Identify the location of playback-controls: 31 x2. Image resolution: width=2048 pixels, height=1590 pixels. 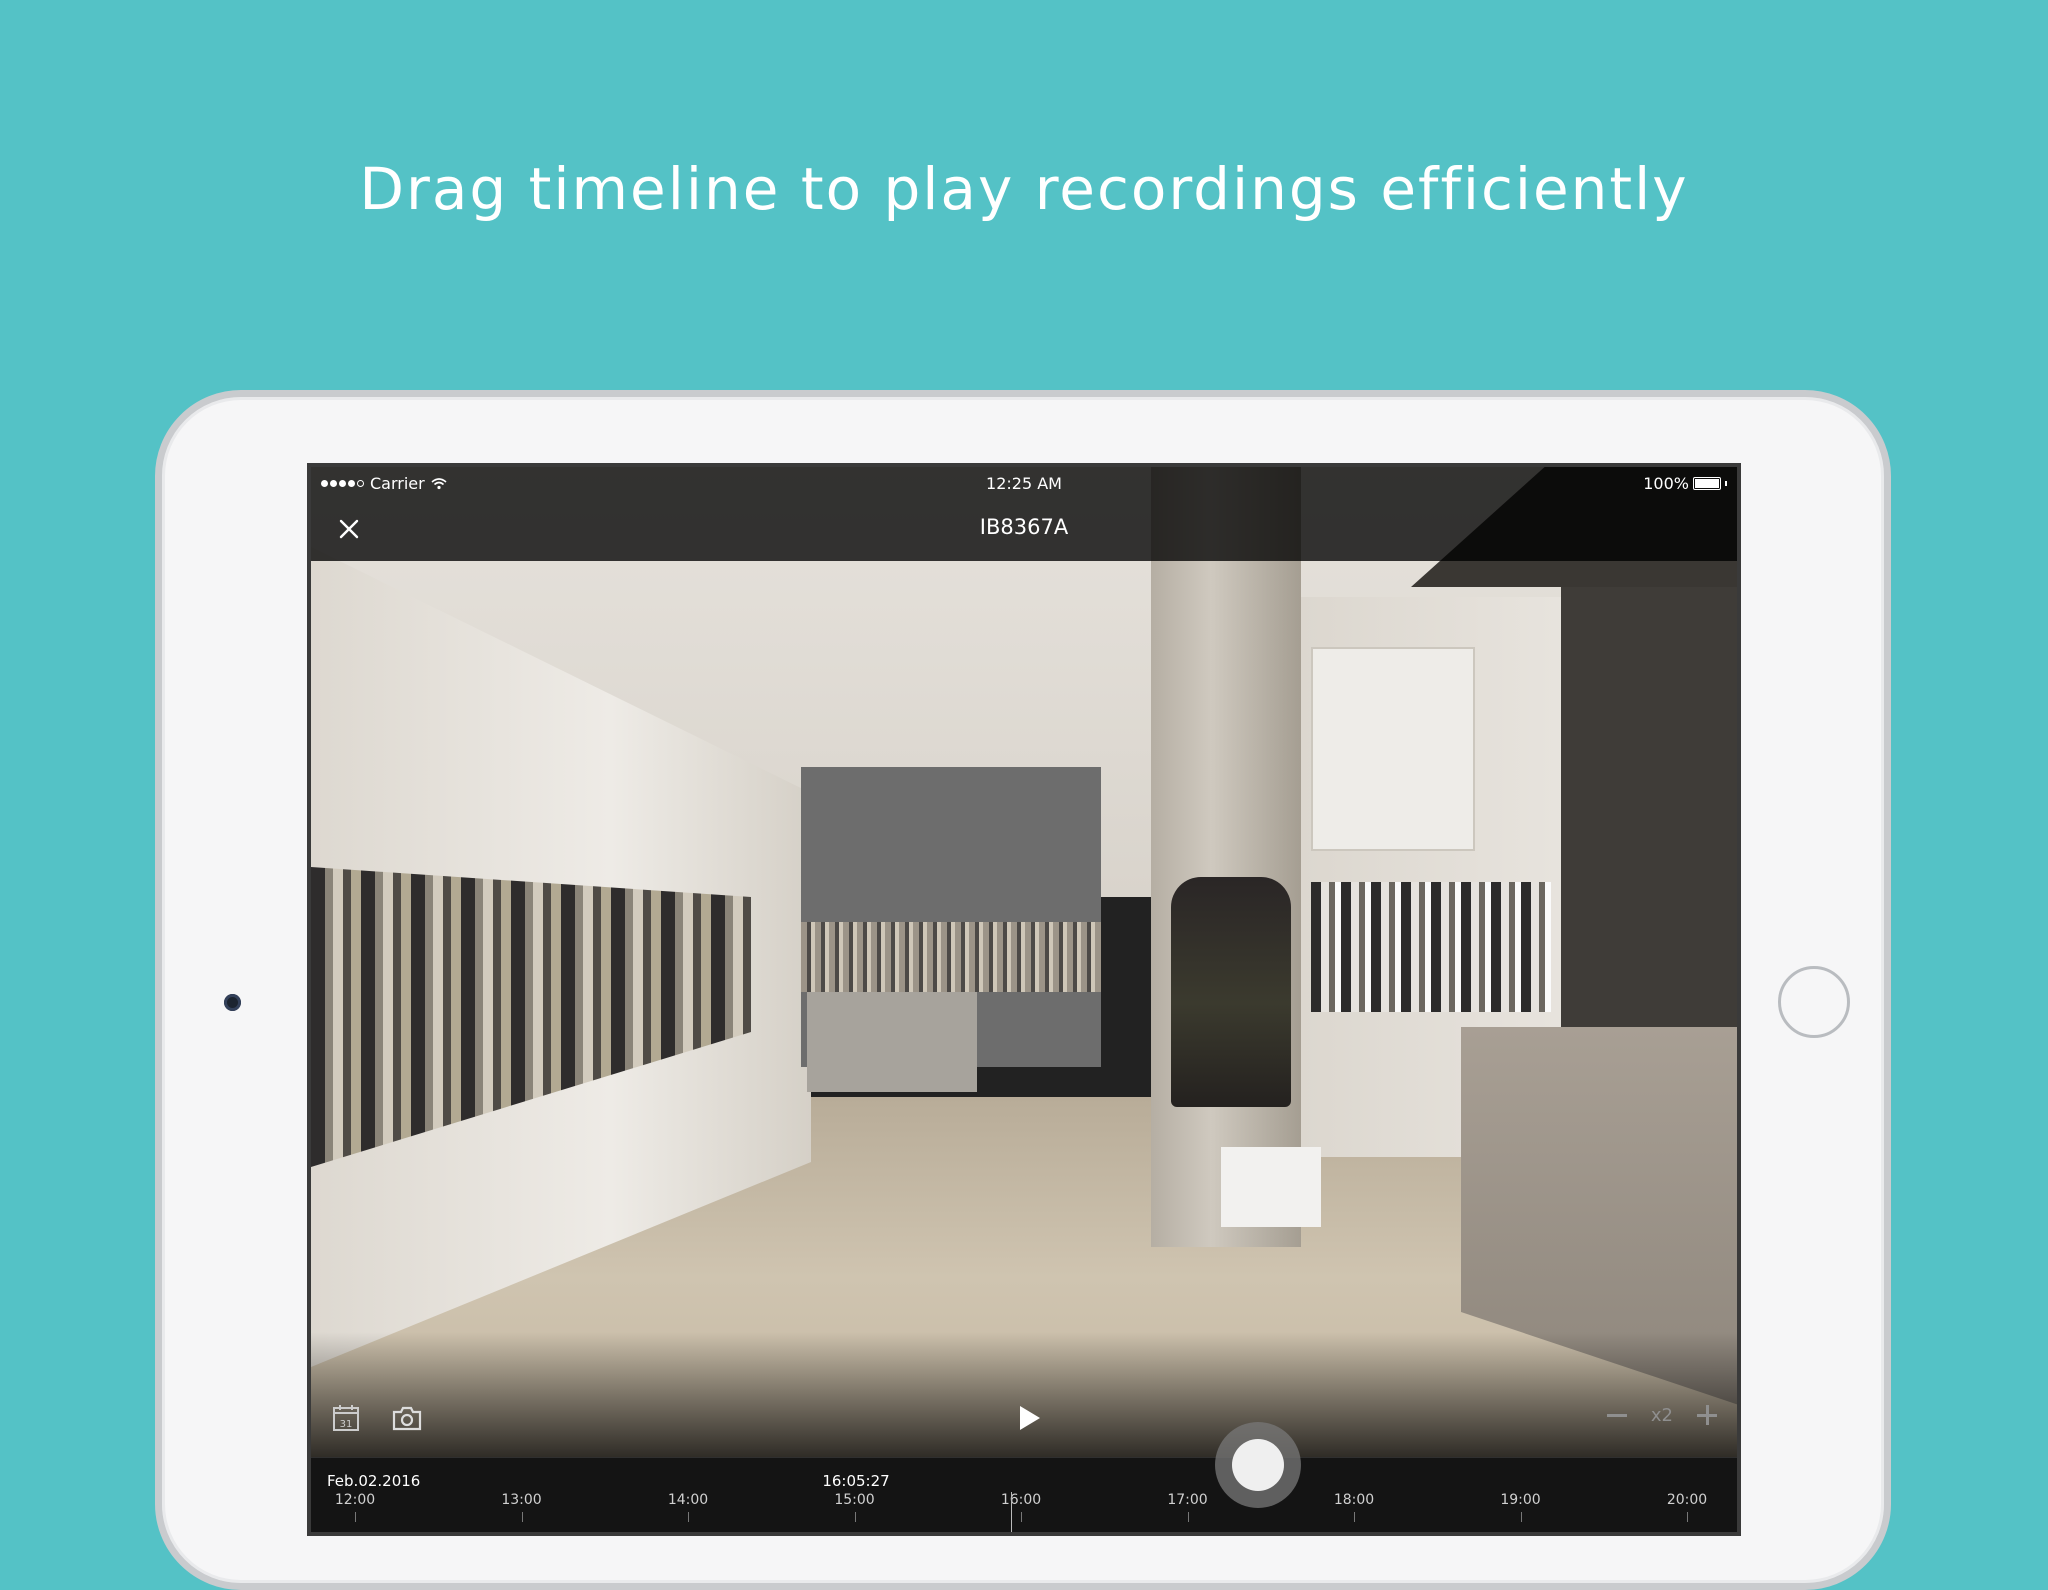
(1024, 1419).